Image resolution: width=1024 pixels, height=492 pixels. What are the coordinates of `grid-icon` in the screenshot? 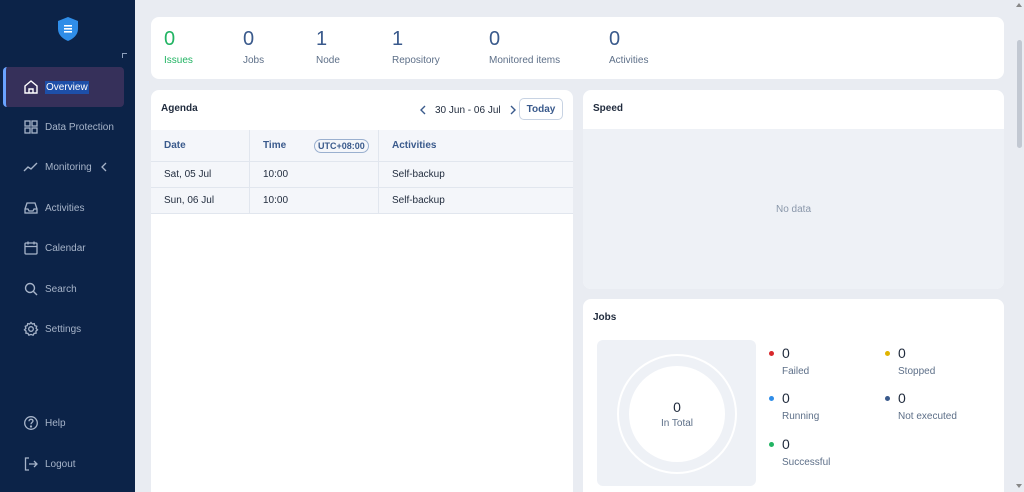 It's located at (31, 127).